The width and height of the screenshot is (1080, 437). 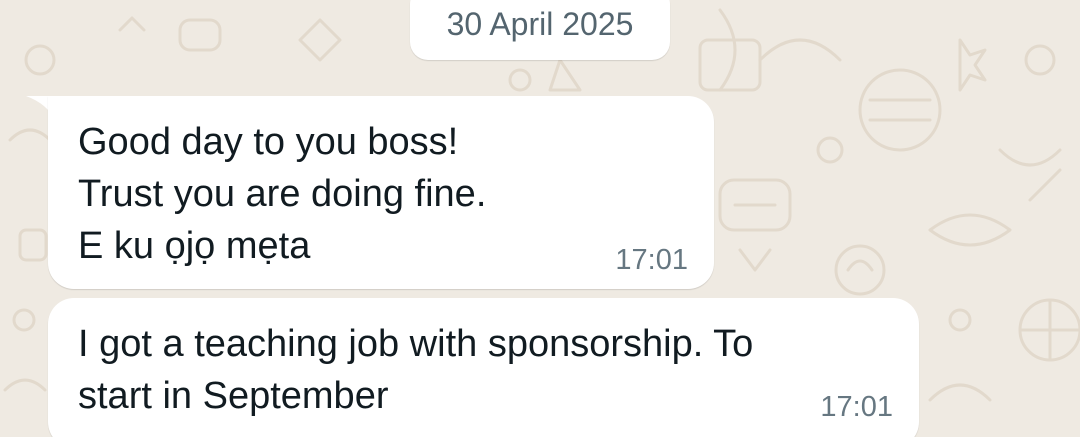 I want to click on date-separator-label: 30 April 2025, so click(x=540, y=24).